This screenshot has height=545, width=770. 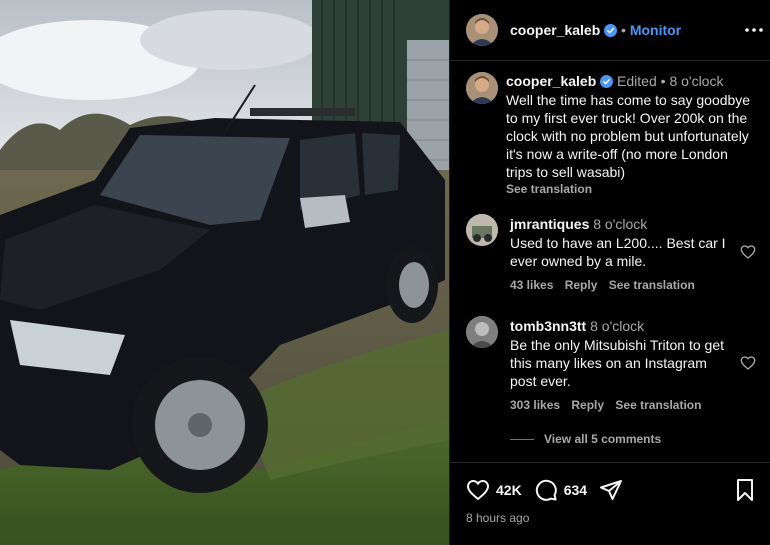 I want to click on divider, so click(x=522, y=439).